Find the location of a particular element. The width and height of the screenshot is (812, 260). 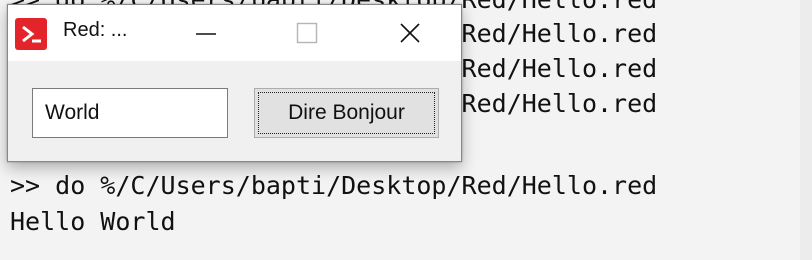

console-line: Hello World is located at coordinates (93, 221).